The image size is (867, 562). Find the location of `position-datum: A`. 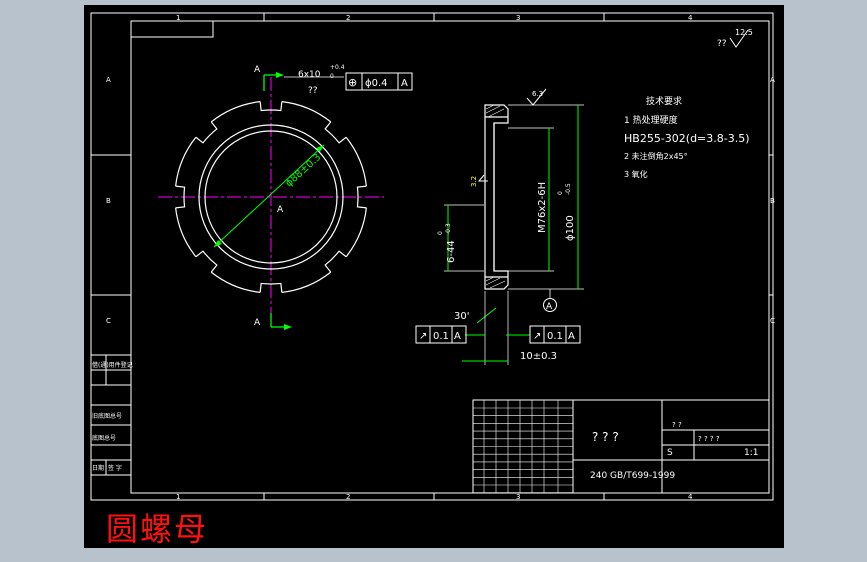

position-datum: A is located at coordinates (404, 83).